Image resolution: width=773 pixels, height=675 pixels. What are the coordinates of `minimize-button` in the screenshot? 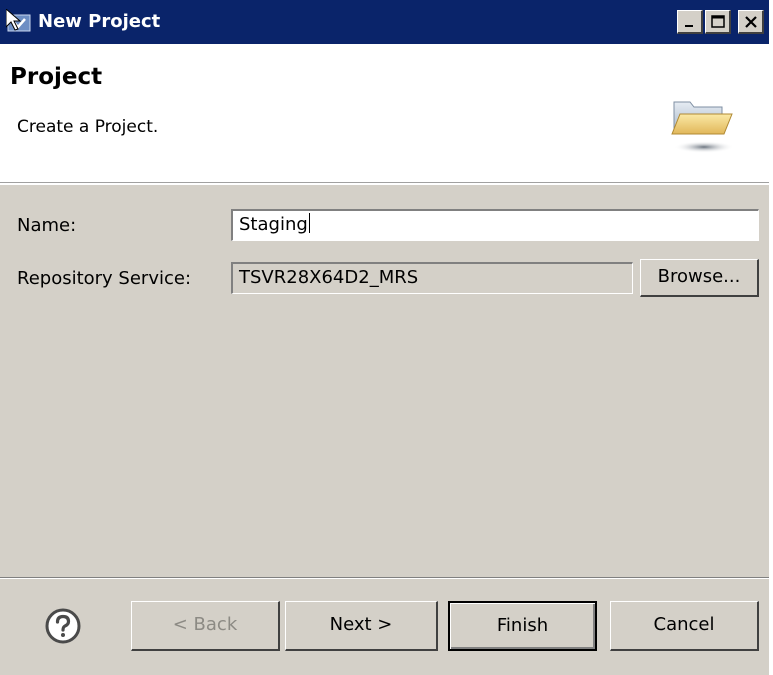 It's located at (690, 22).